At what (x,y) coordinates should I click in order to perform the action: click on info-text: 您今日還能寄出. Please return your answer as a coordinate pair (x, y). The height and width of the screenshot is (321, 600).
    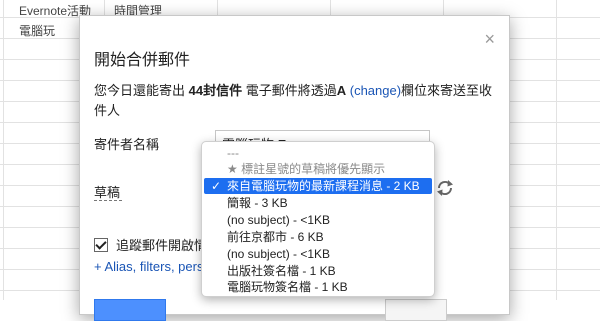
    Looking at the image, I should click on (141, 90).